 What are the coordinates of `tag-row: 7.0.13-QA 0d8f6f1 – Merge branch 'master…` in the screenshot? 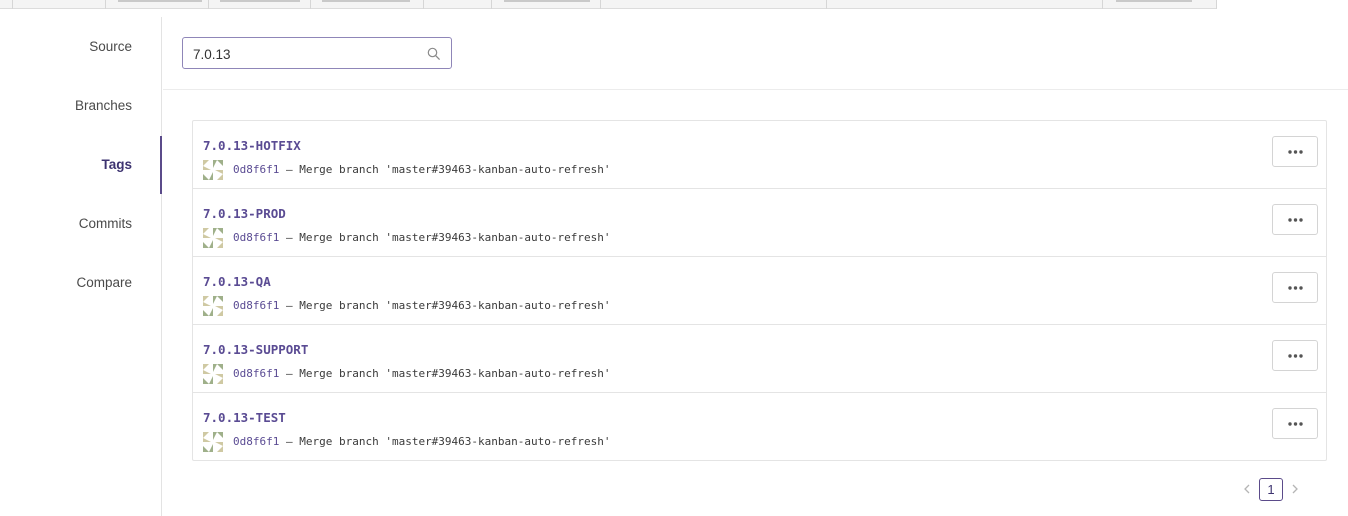 It's located at (759, 291).